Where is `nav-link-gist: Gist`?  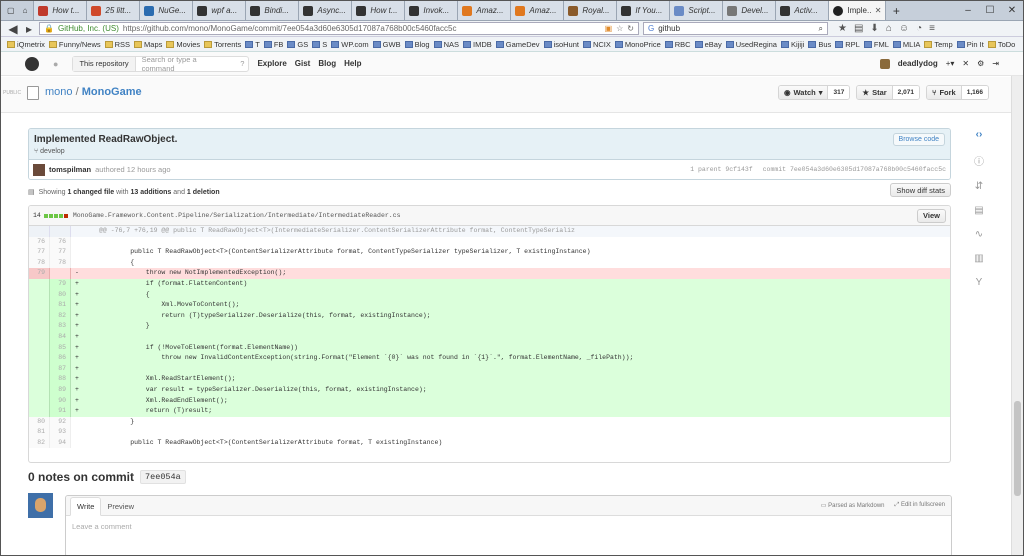 nav-link-gist: Gist is located at coordinates (303, 63).